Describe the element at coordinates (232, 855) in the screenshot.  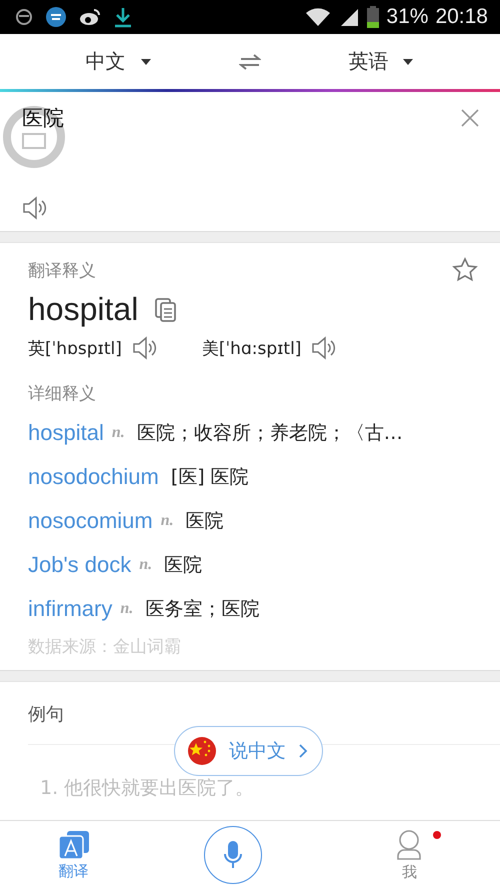
I see `microphone-icon` at that location.